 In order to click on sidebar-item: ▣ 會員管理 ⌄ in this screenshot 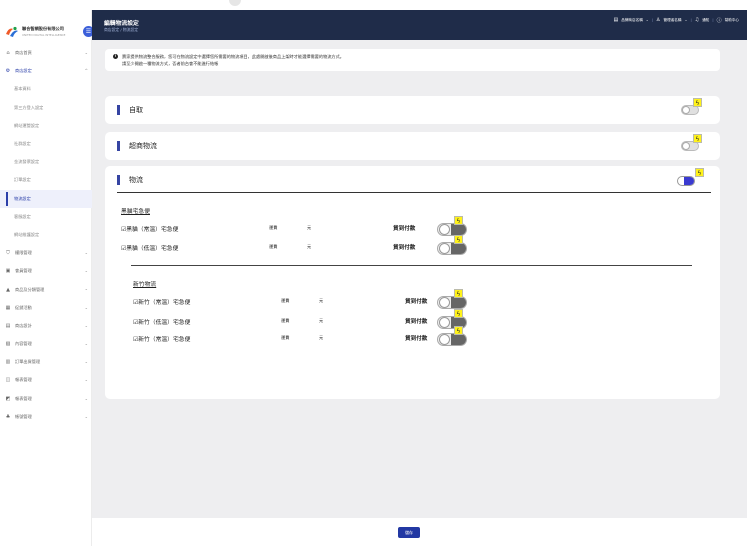, I will do `click(46, 271)`.